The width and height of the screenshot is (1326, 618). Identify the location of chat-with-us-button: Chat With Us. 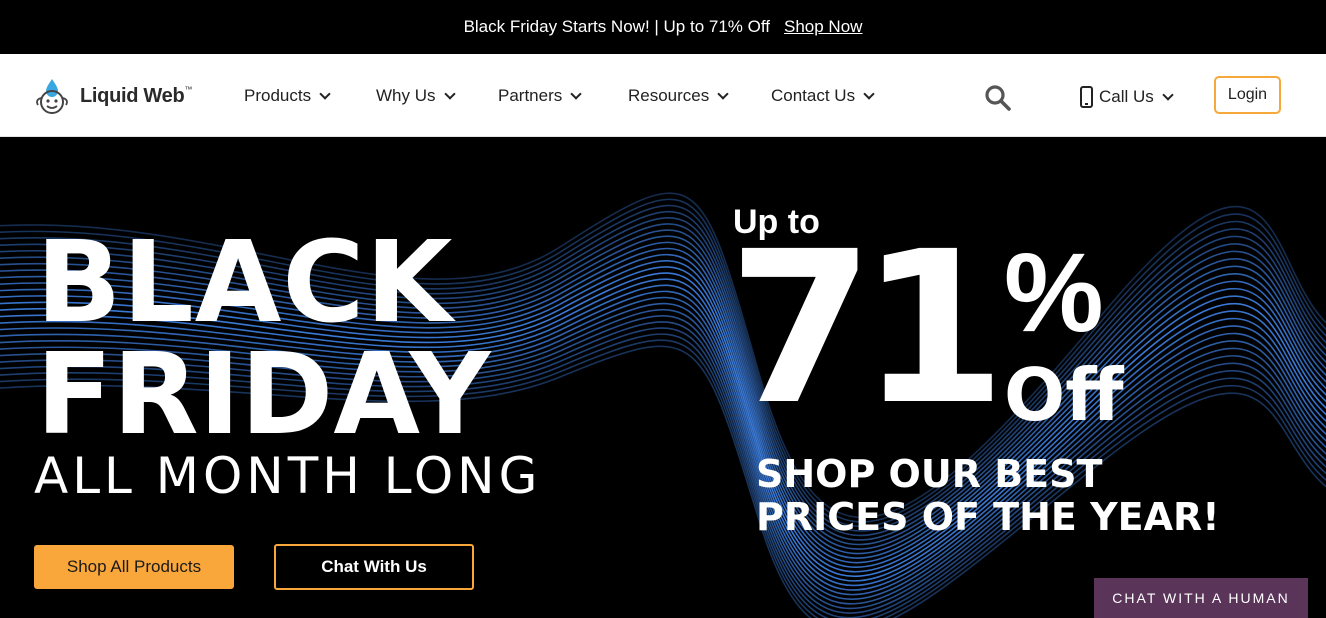
(374, 567).